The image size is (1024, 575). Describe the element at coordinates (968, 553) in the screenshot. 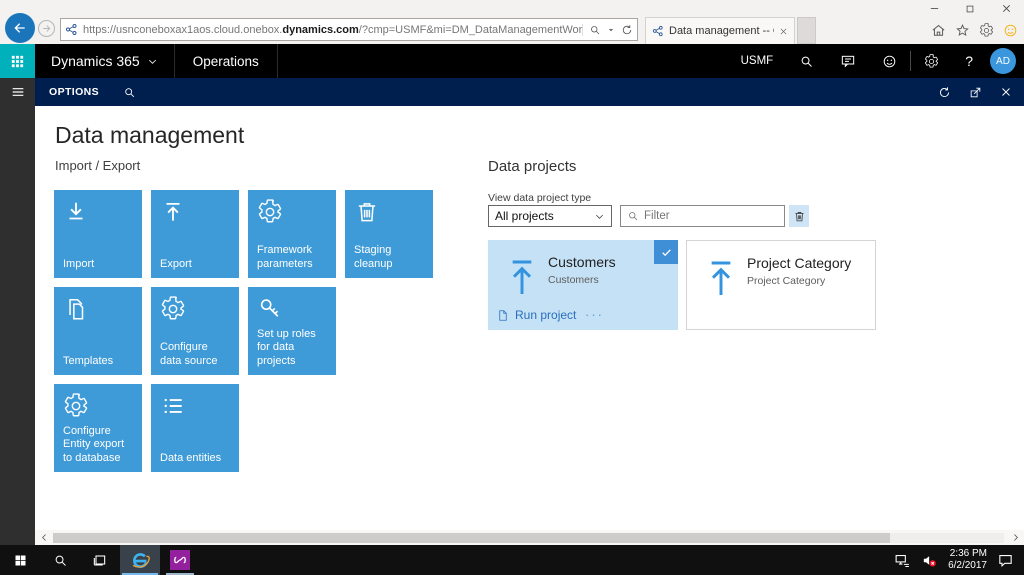

I see `clock-time: 2:36 PM` at that location.